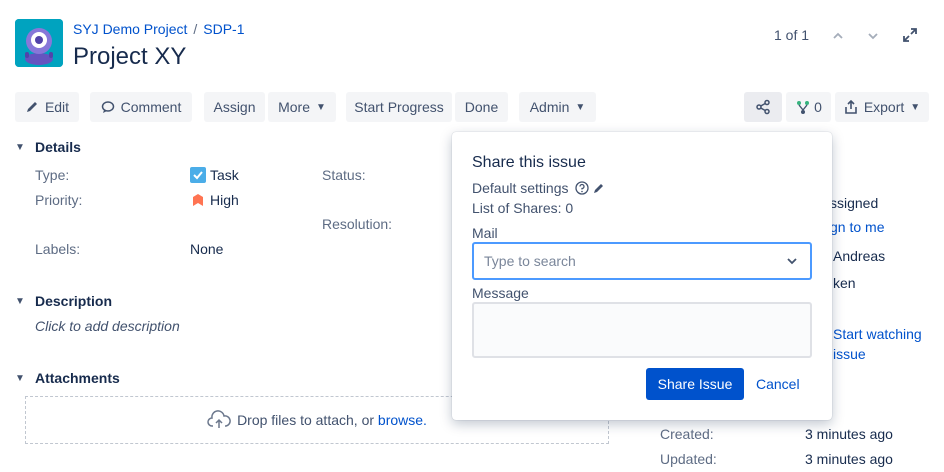 The image size is (944, 472). What do you see at coordinates (500, 293) in the screenshot?
I see `message-label: Message` at bounding box center [500, 293].